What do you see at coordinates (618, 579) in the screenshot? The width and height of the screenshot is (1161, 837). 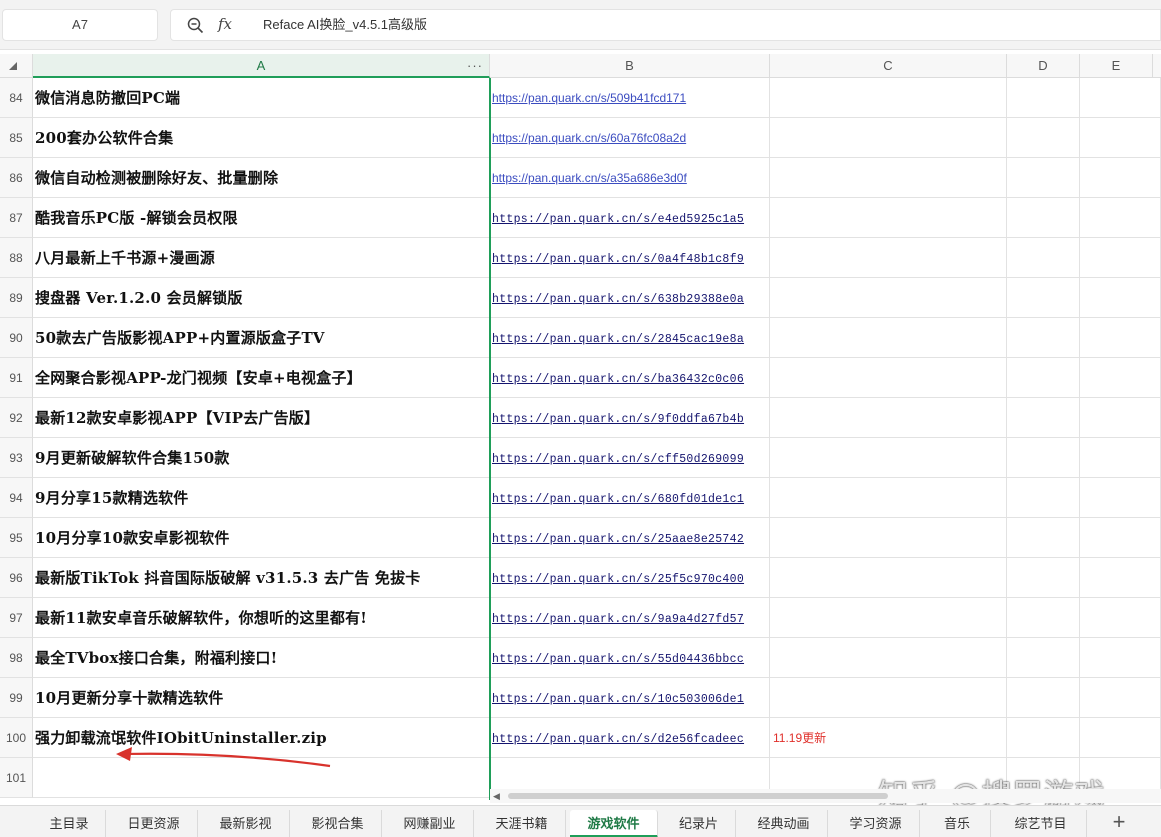 I see `link-text: https://pan.quark.cn/s/25f5c970c400` at bounding box center [618, 579].